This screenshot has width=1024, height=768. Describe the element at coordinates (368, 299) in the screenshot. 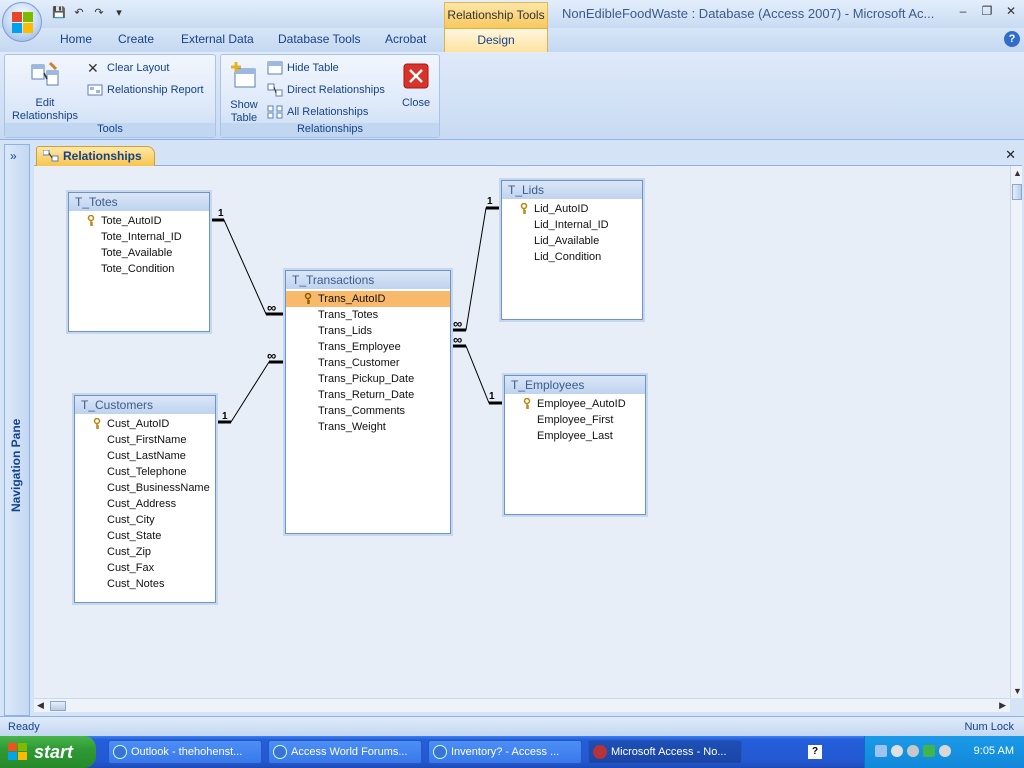

I see `field-row-selected: Trans_AutoID` at that location.